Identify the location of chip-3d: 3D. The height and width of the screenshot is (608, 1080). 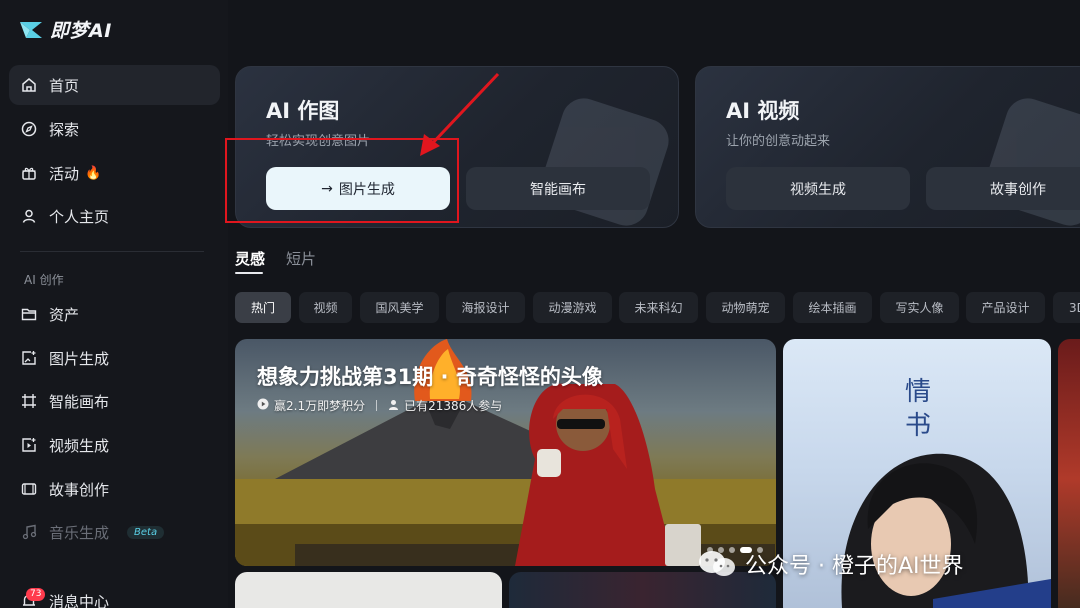
(1066, 307).